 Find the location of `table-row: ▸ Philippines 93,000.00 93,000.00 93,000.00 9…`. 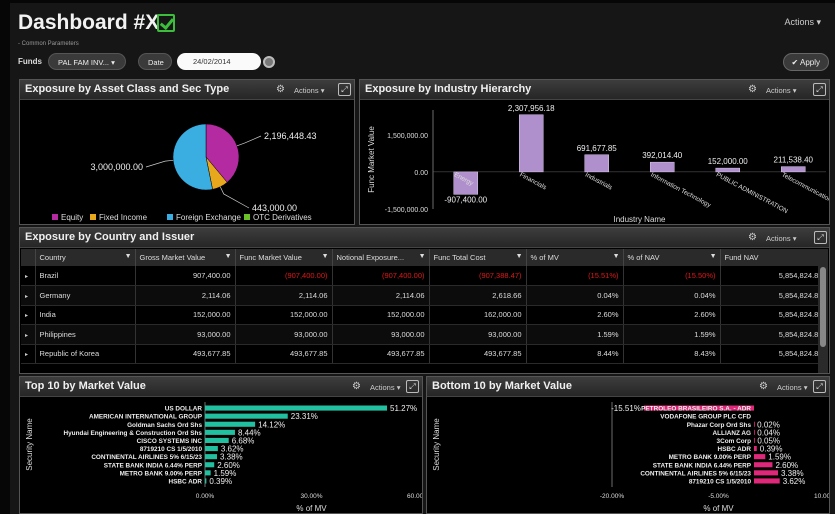

table-row: ▸ Philippines 93,000.00 93,000.00 93,000.00 9… is located at coordinates (424, 334).